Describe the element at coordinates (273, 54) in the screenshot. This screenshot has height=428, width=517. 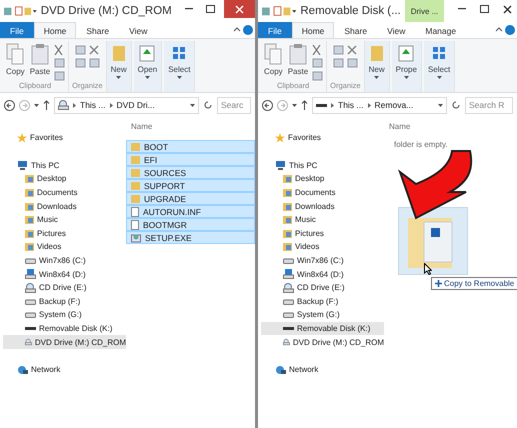
I see `copy-icon` at that location.